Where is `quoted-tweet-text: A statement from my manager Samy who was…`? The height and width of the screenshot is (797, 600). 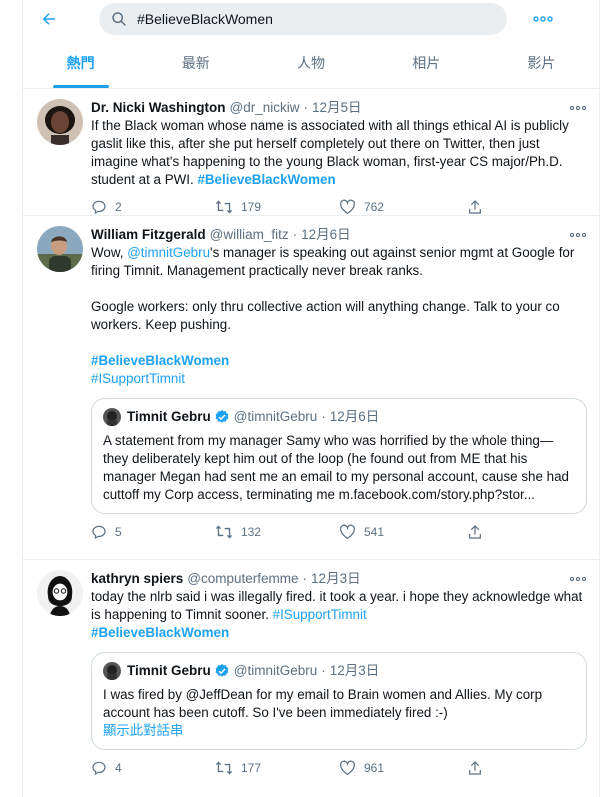
quoted-tweet-text: A statement from my manager Samy who was… is located at coordinates (336, 467).